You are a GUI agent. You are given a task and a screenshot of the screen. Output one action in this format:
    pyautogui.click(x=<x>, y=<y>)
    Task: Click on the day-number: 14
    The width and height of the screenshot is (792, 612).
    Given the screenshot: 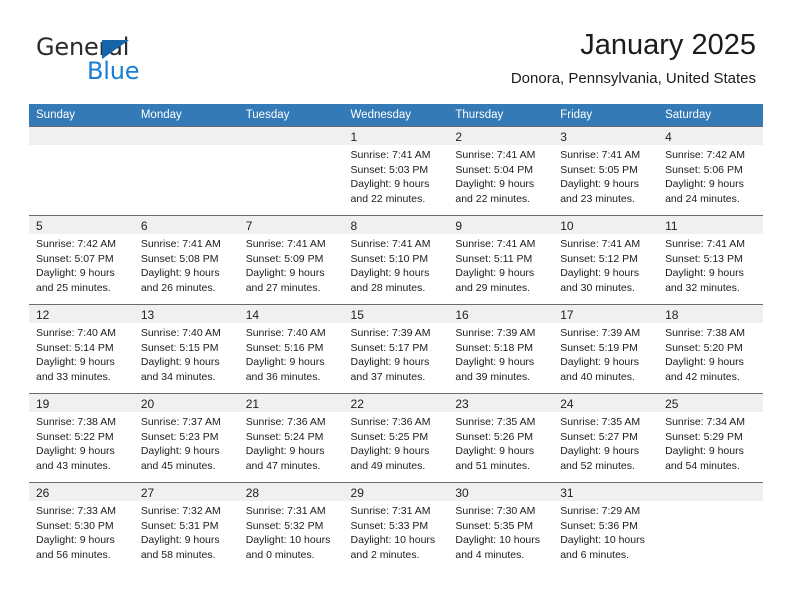 What is the action you would take?
    pyautogui.click(x=252, y=315)
    